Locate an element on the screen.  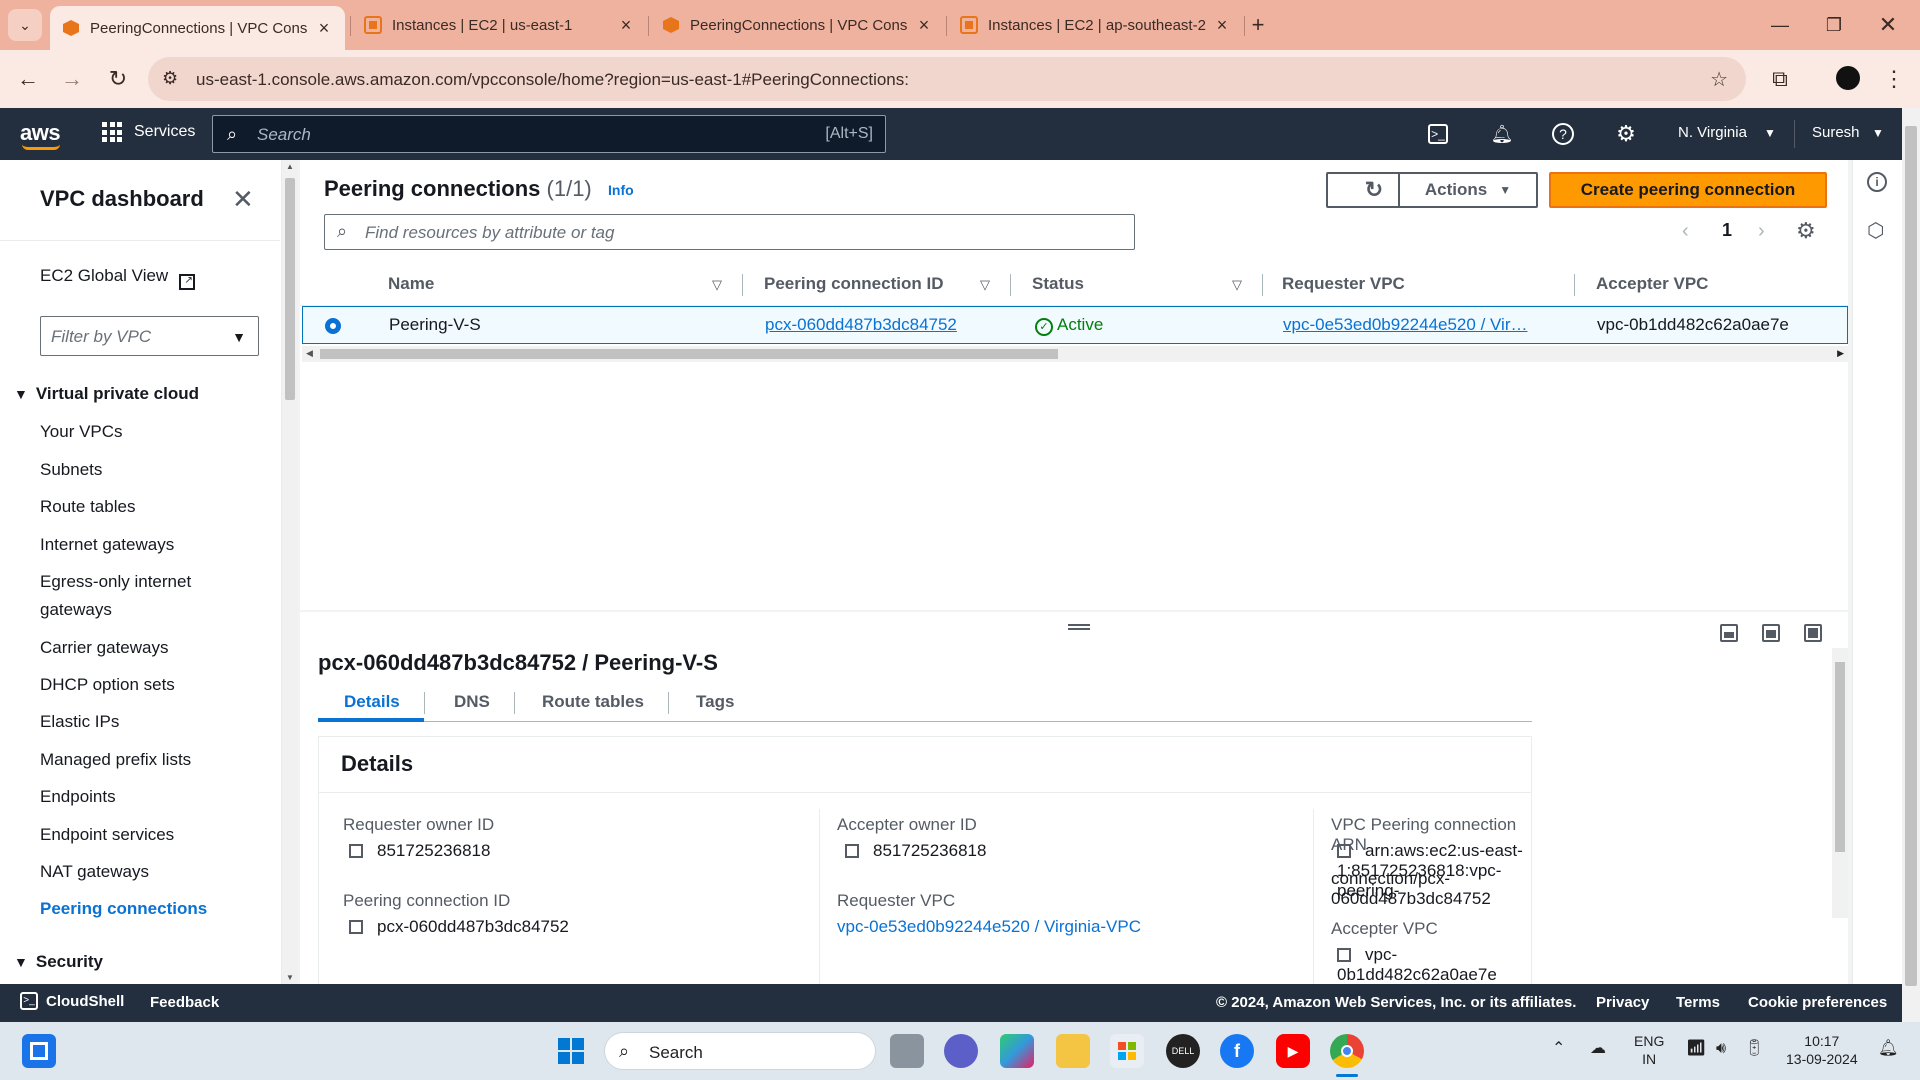
info-panel-icon: i is located at coordinates (1877, 182).